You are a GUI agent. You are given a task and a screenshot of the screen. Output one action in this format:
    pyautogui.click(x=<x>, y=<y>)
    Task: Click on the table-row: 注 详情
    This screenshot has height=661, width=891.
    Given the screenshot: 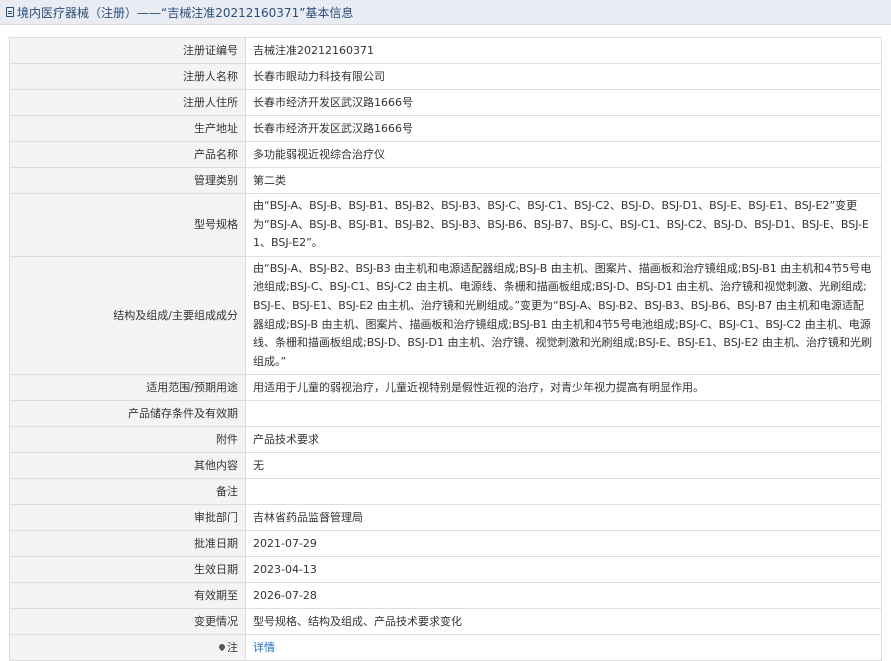 What is the action you would take?
    pyautogui.click(x=445, y=647)
    